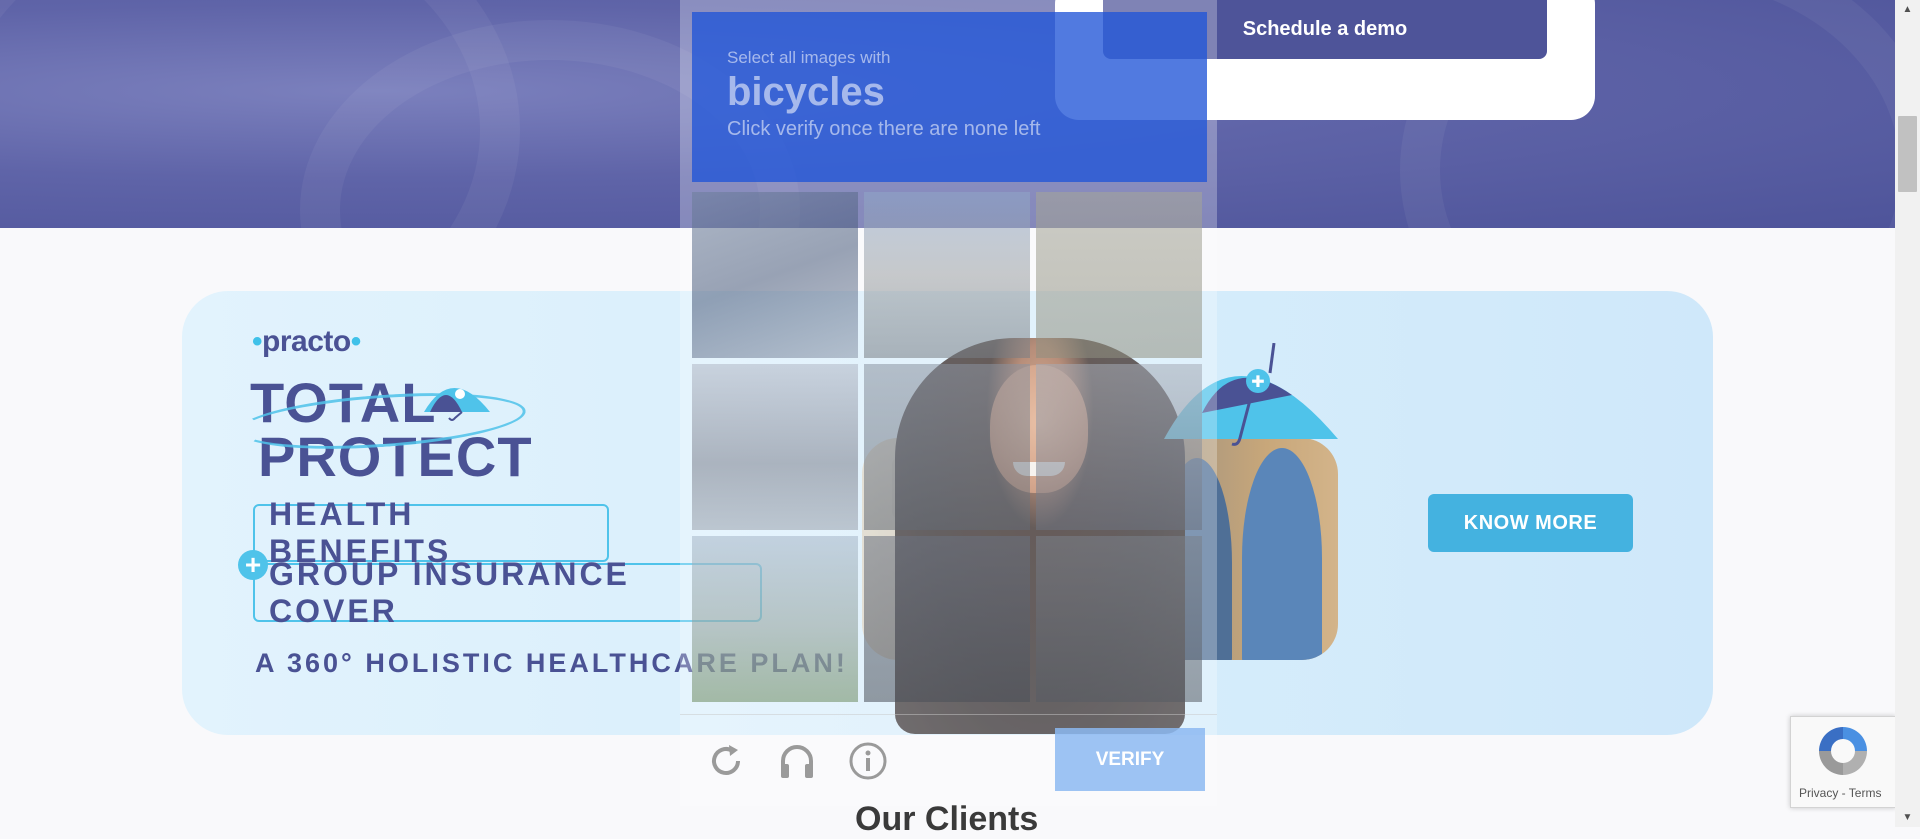 This screenshot has width=1920, height=839. Describe the element at coordinates (809, 57) in the screenshot. I see `captcha-instruction: Select all images with` at that location.